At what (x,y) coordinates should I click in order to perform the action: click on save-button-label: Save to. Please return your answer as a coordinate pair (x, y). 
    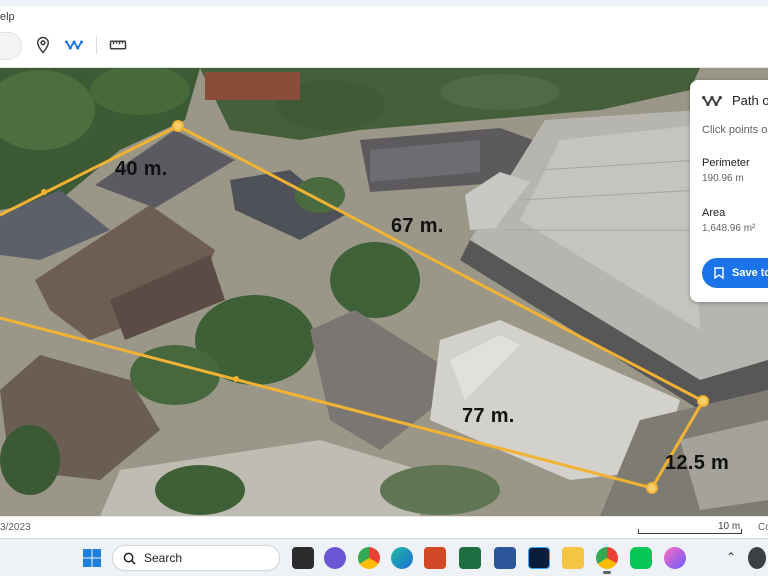
    Looking at the image, I should click on (750, 273).